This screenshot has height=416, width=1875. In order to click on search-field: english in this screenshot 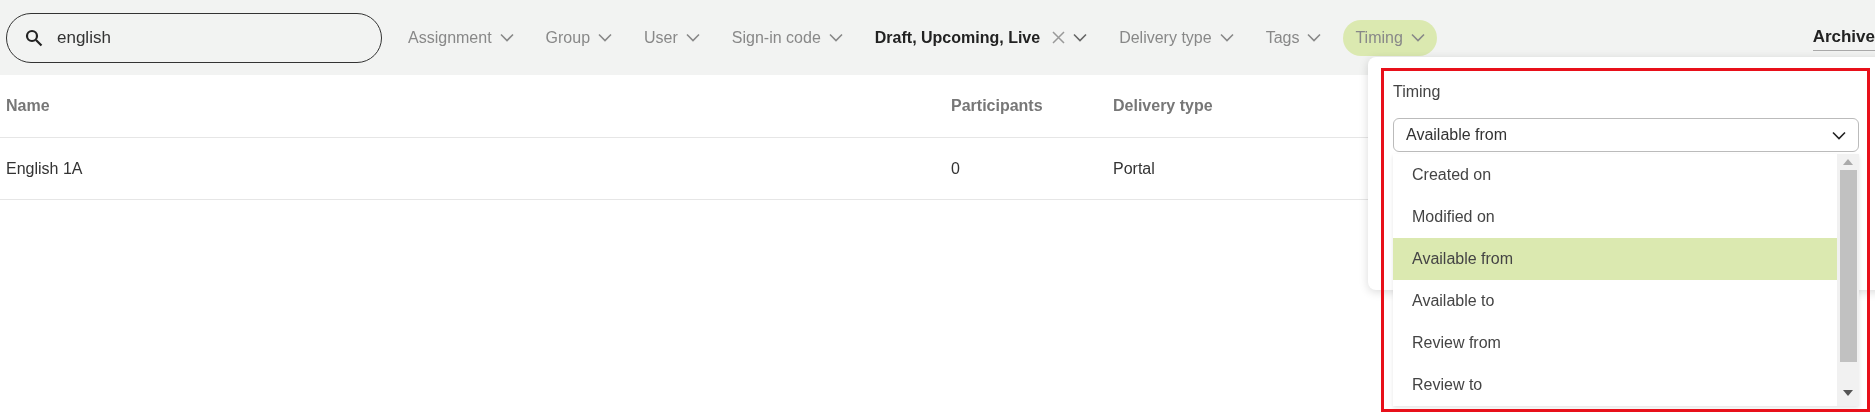, I will do `click(194, 37)`.